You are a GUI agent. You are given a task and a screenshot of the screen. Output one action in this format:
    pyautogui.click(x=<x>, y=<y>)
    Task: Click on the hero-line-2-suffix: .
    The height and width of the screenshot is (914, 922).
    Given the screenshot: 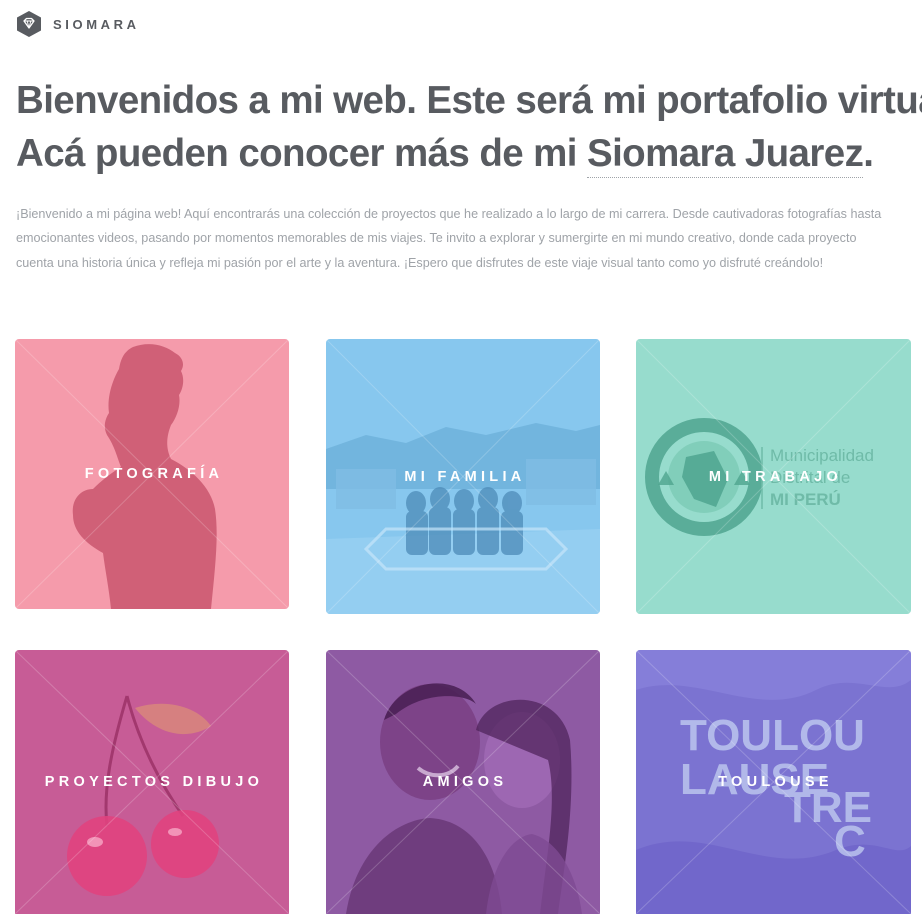 What is the action you would take?
    pyautogui.click(x=868, y=153)
    